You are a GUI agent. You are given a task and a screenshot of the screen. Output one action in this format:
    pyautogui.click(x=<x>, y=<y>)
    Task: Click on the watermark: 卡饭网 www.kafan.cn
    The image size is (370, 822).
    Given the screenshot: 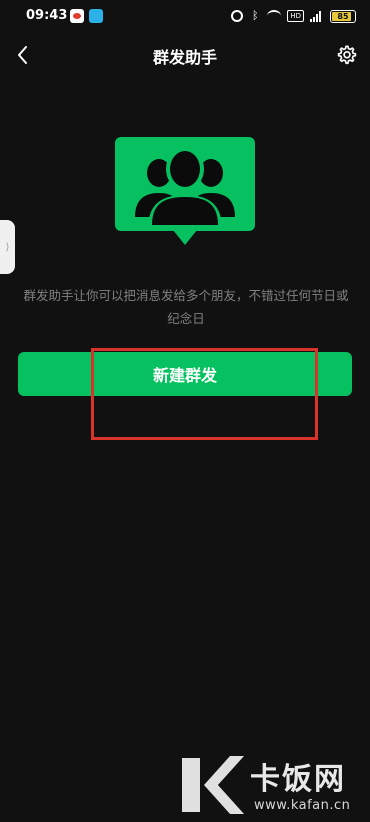 What is the action you would take?
    pyautogui.click(x=273, y=784)
    